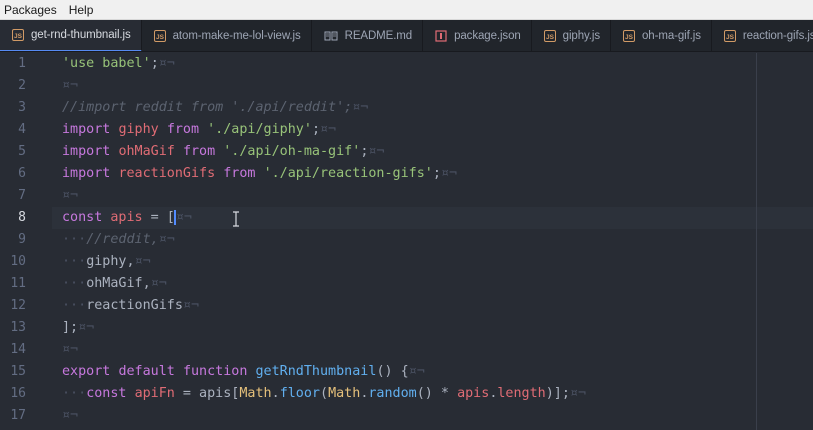 This screenshot has height=430, width=813. I want to click on tab-giphy: JS giphy.js, so click(572, 35).